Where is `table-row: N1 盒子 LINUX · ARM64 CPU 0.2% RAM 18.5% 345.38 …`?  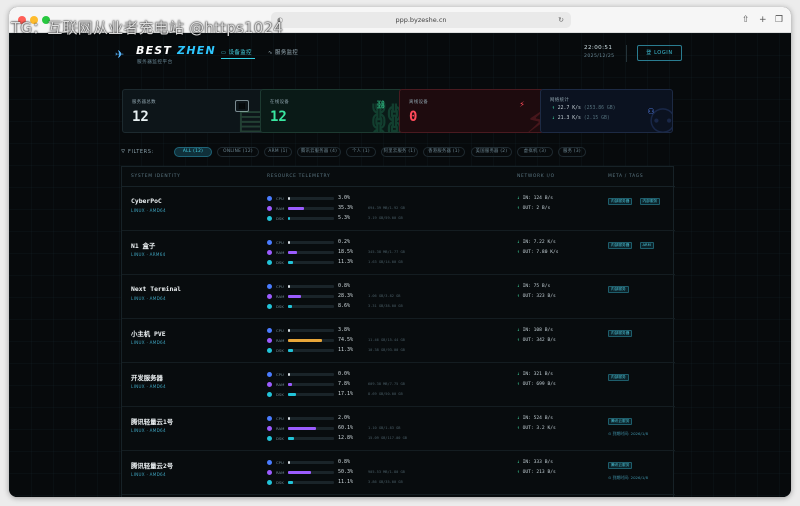
table-row: N1 盒子 LINUX · ARM64 CPU 0.2% RAM 18.5% 345.38 … is located at coordinates (398, 253).